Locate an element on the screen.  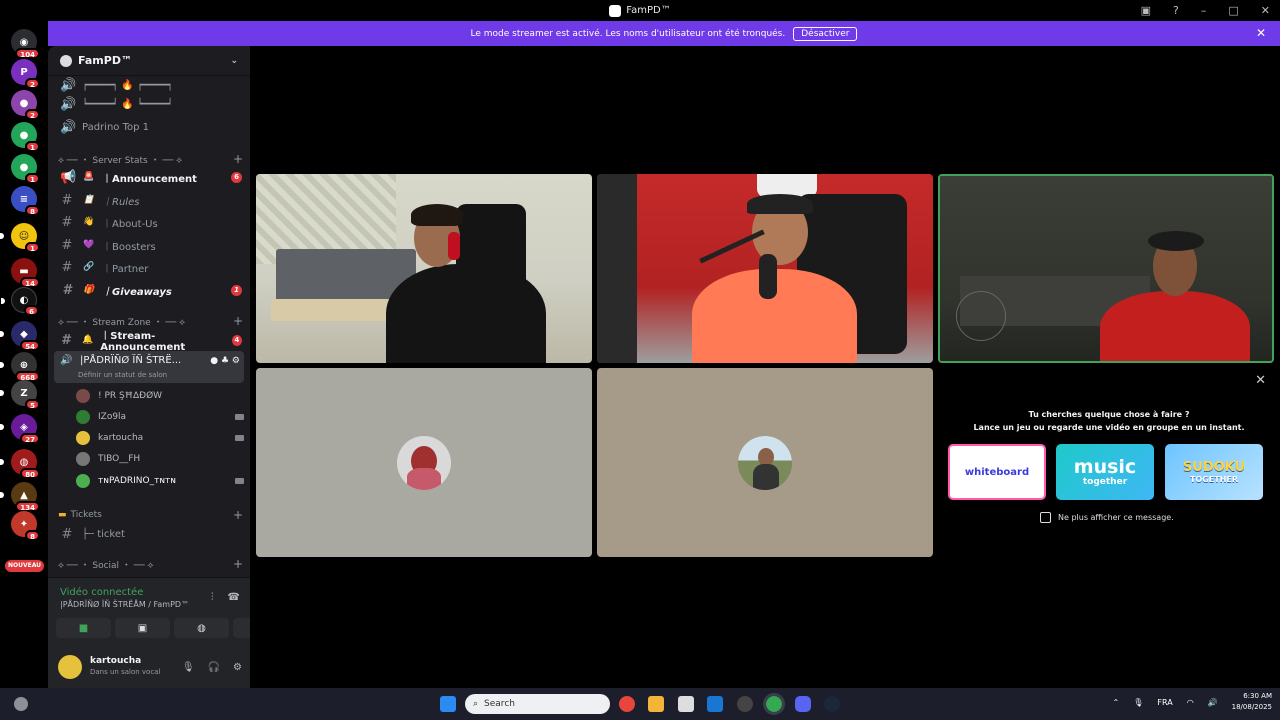
user-avatar is located at coordinates (70, 667).